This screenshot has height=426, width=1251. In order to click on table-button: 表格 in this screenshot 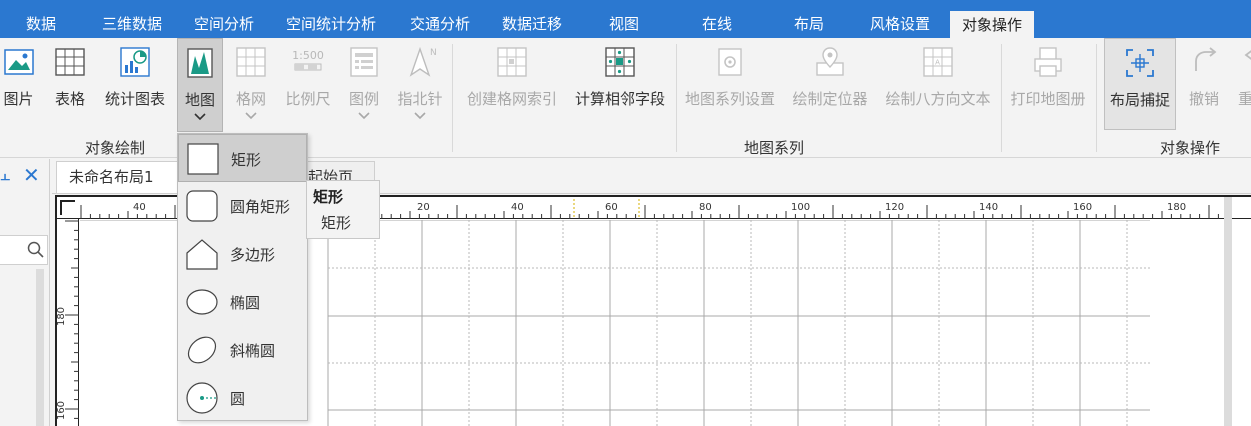, I will do `click(70, 85)`.